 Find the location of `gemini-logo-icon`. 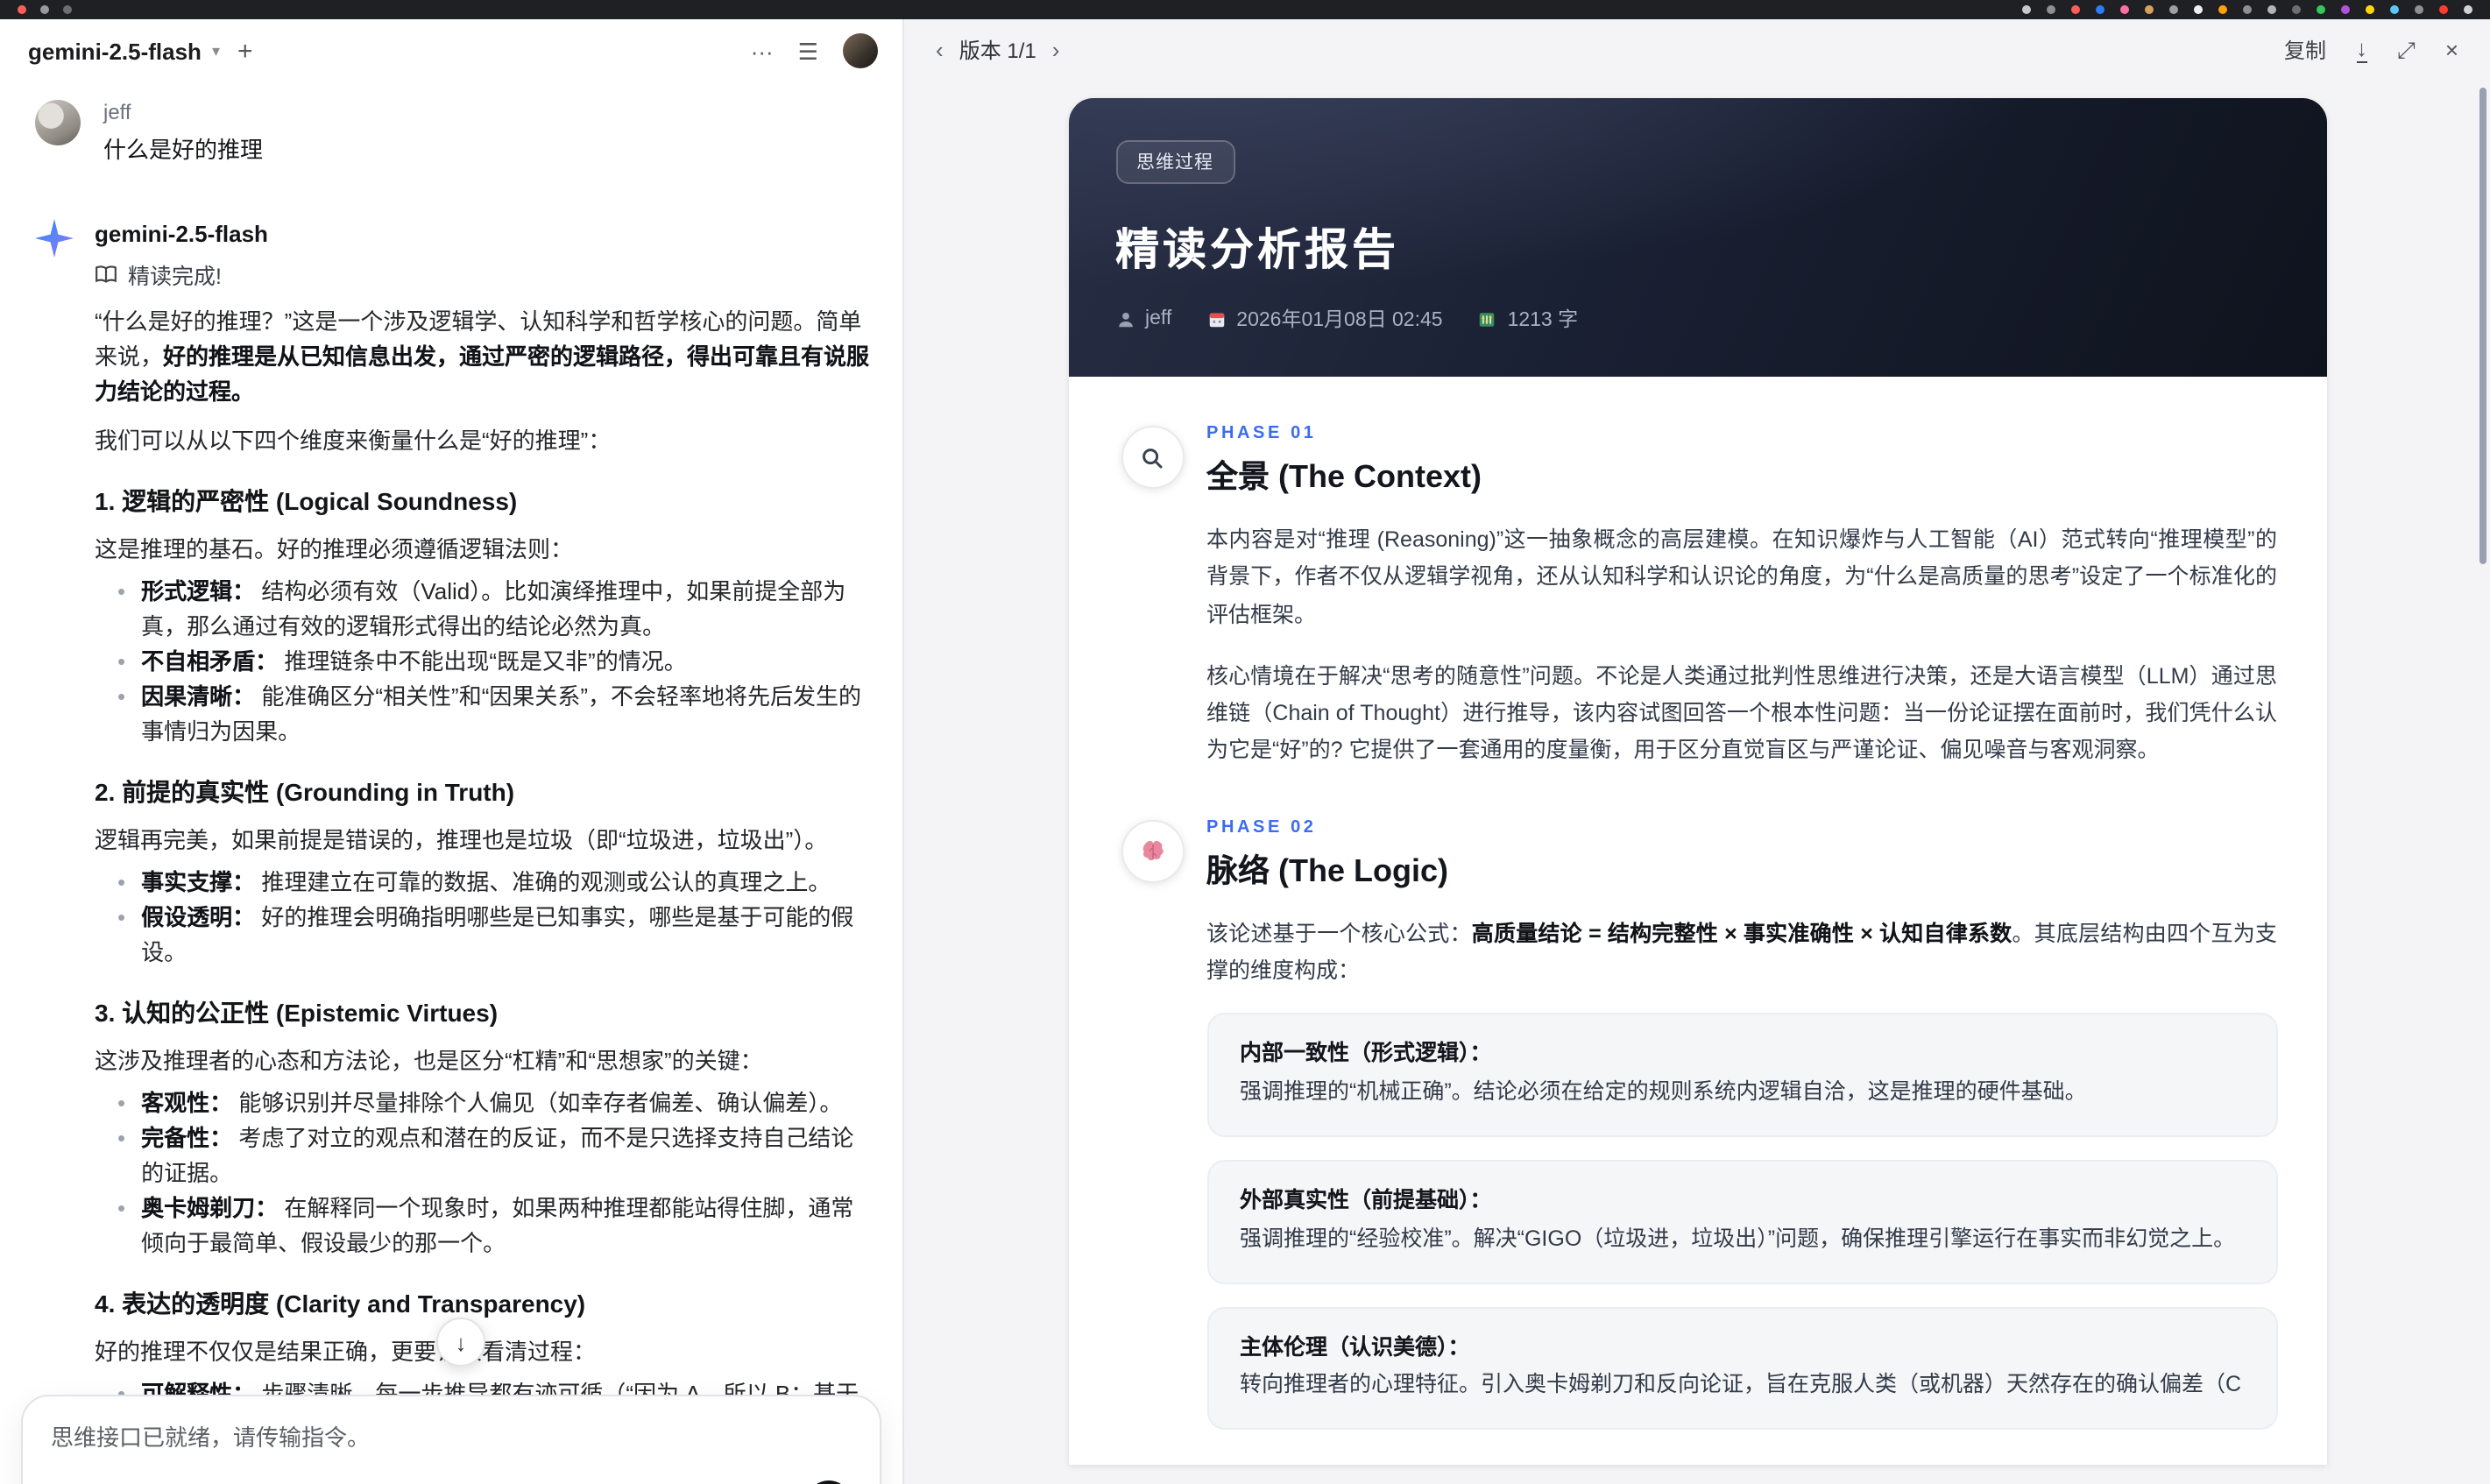

gemini-logo-icon is located at coordinates (55, 238).